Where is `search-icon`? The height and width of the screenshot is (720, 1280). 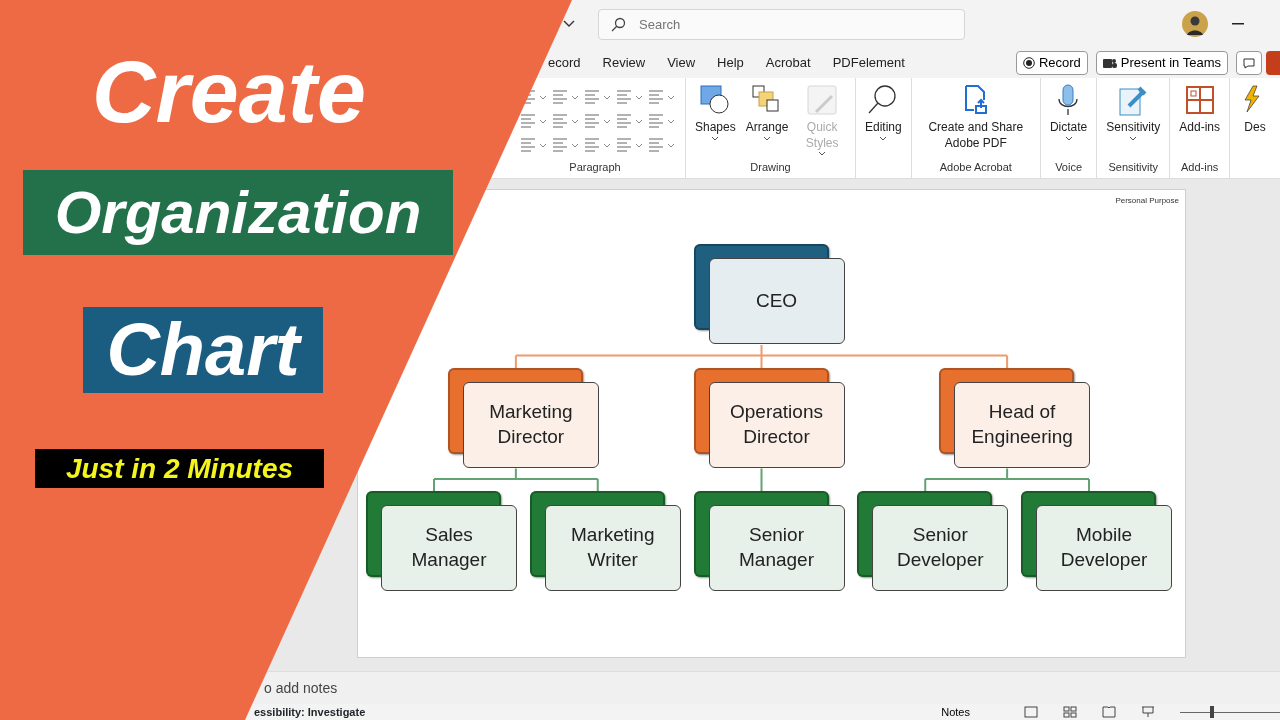 search-icon is located at coordinates (618, 24).